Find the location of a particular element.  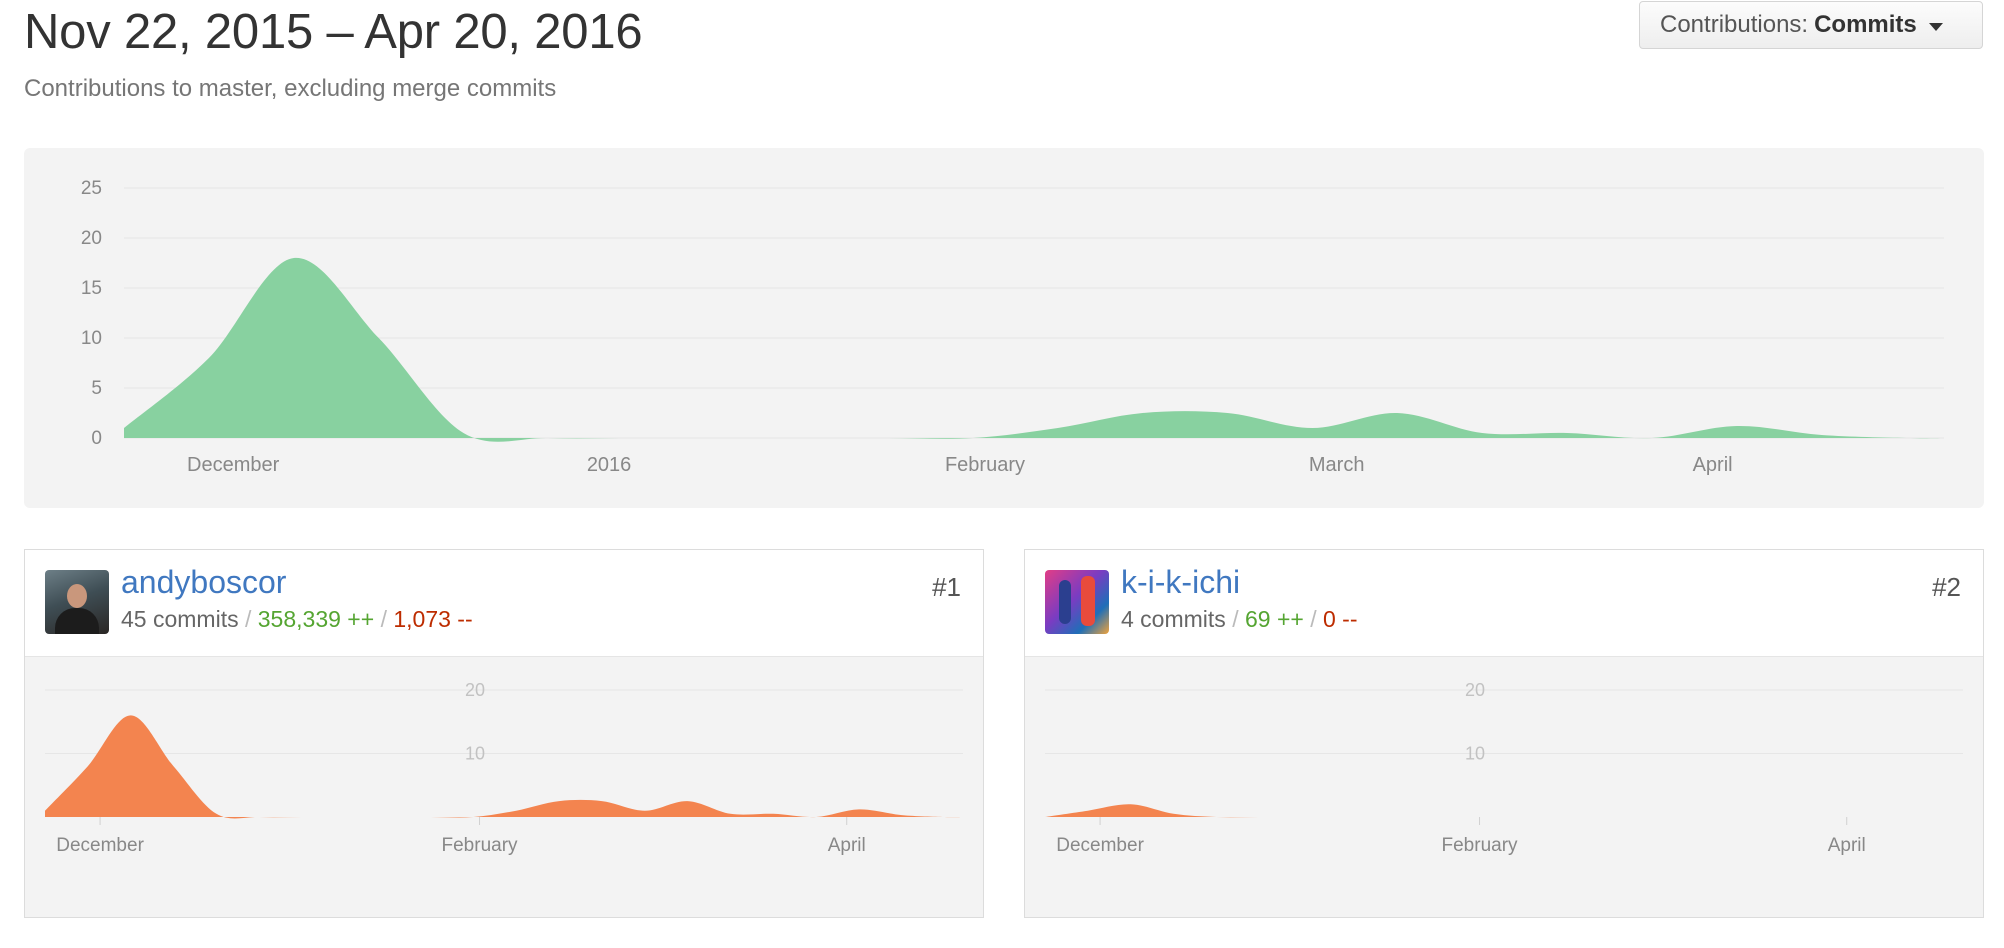

y-tick-label: 0 is located at coordinates (96, 438).